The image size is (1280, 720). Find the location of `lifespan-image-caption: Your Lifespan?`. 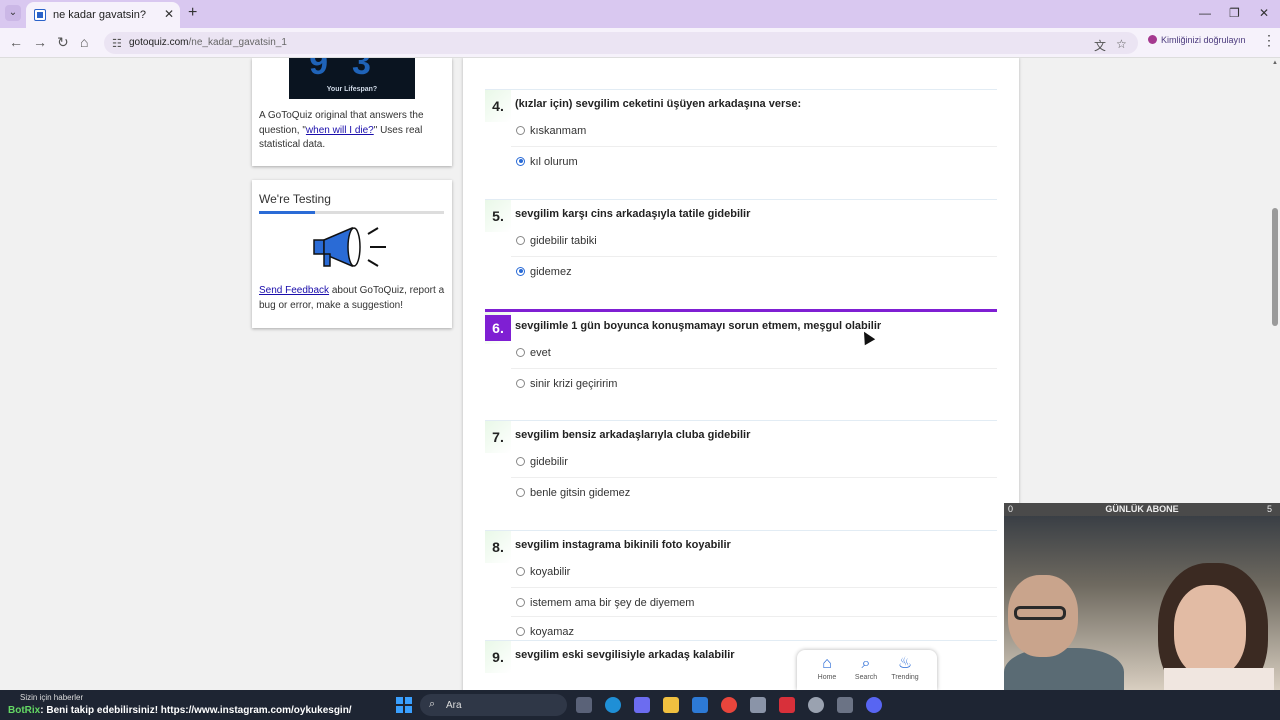

lifespan-image-caption: Your Lifespan? is located at coordinates (352, 89).